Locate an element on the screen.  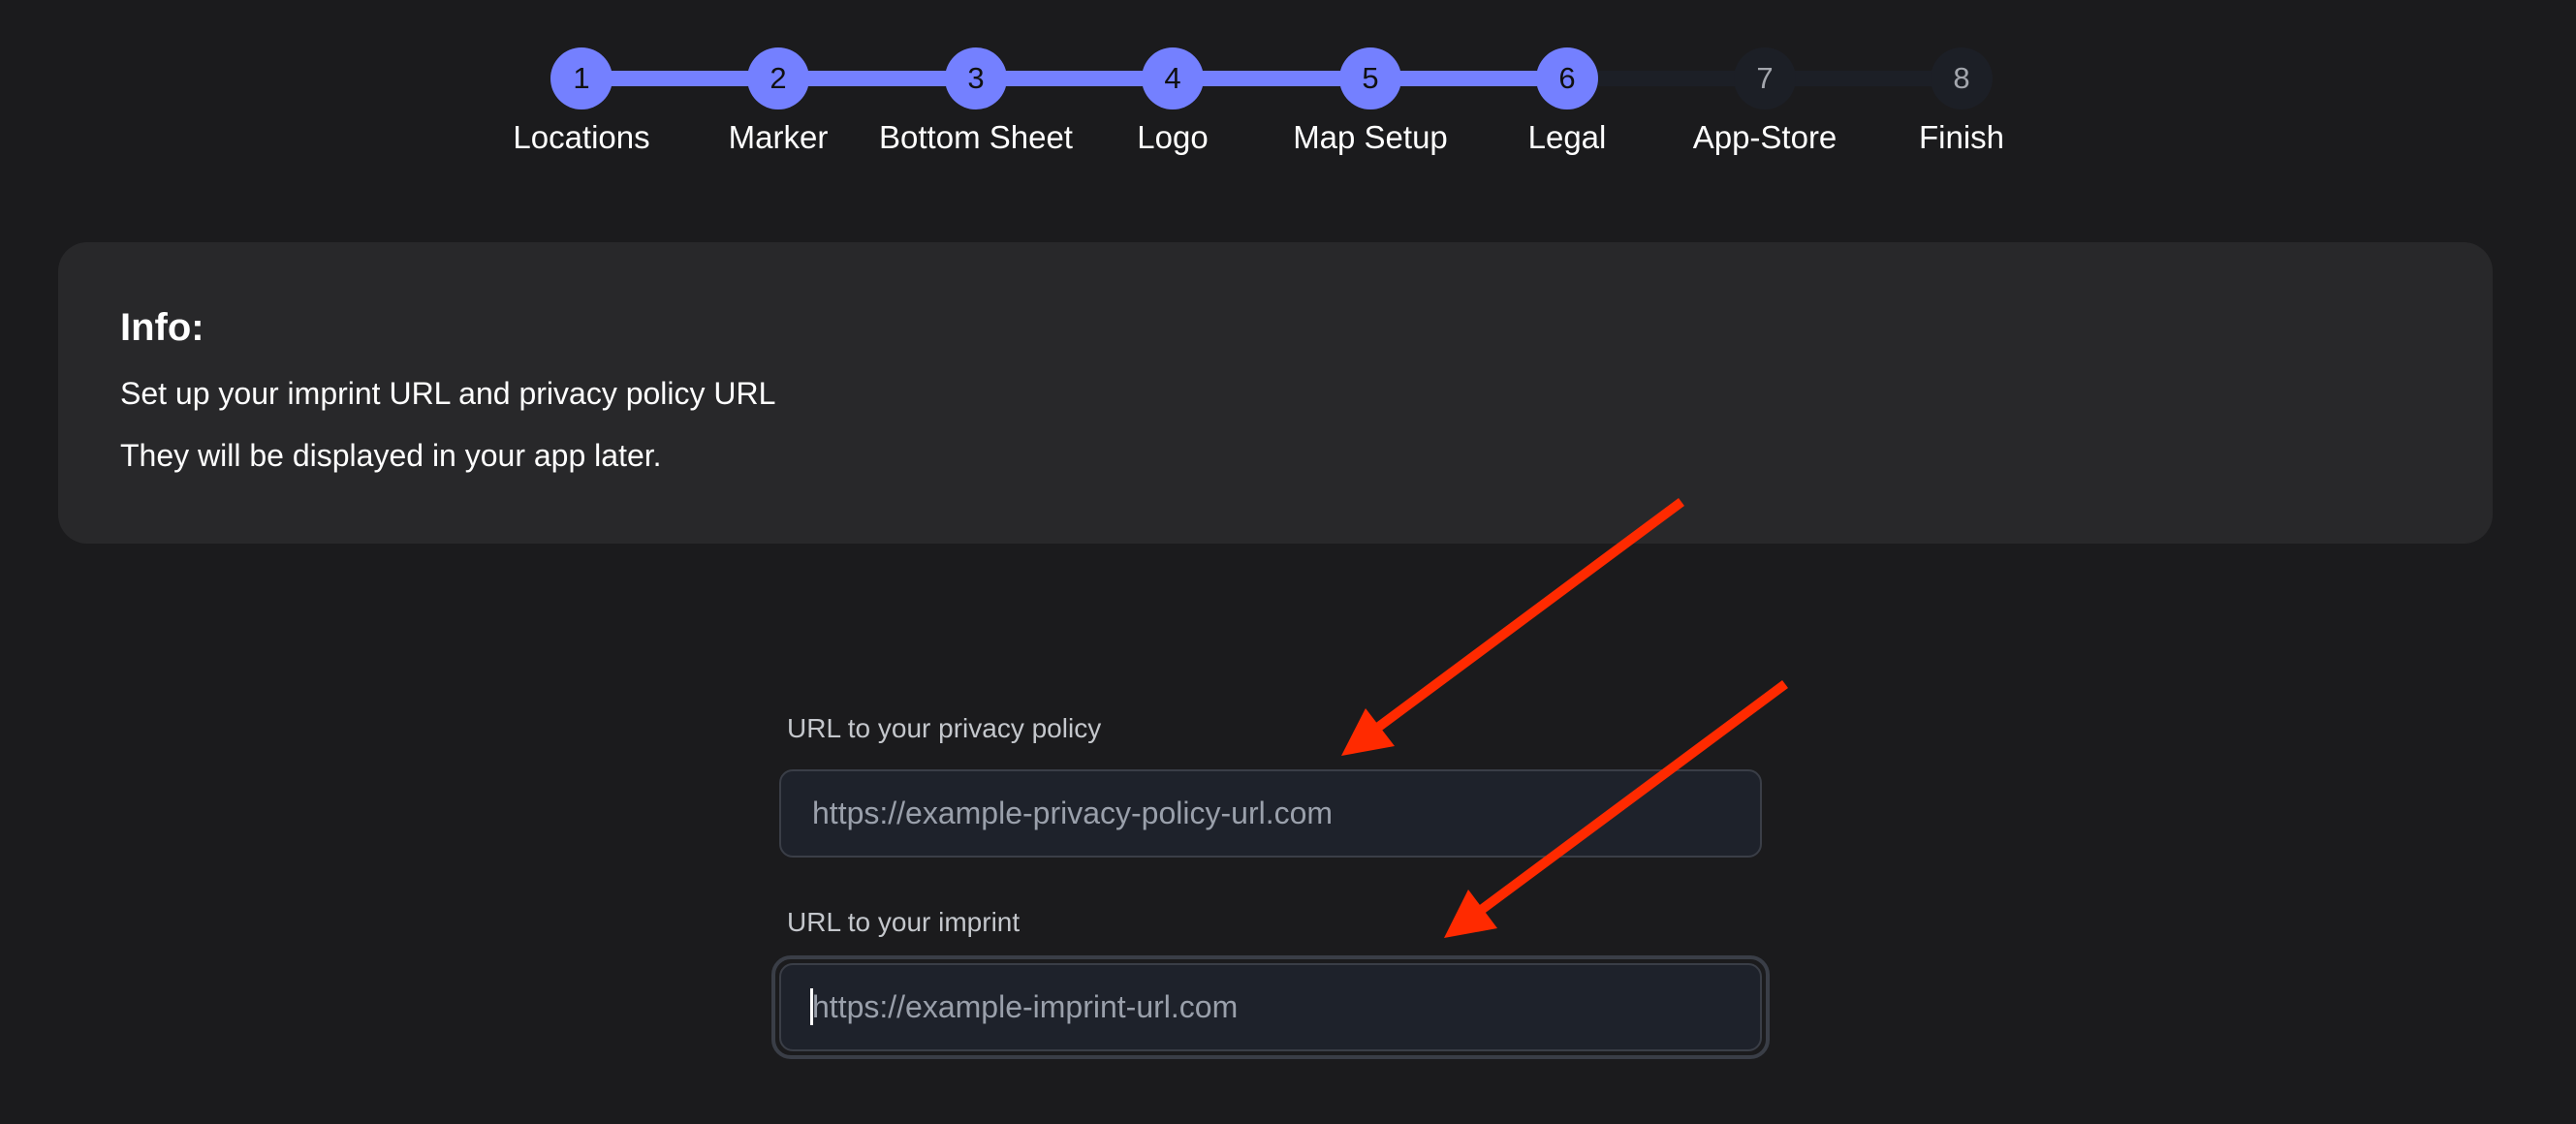
imprint-label: URL to your imprint is located at coordinates (904, 922).